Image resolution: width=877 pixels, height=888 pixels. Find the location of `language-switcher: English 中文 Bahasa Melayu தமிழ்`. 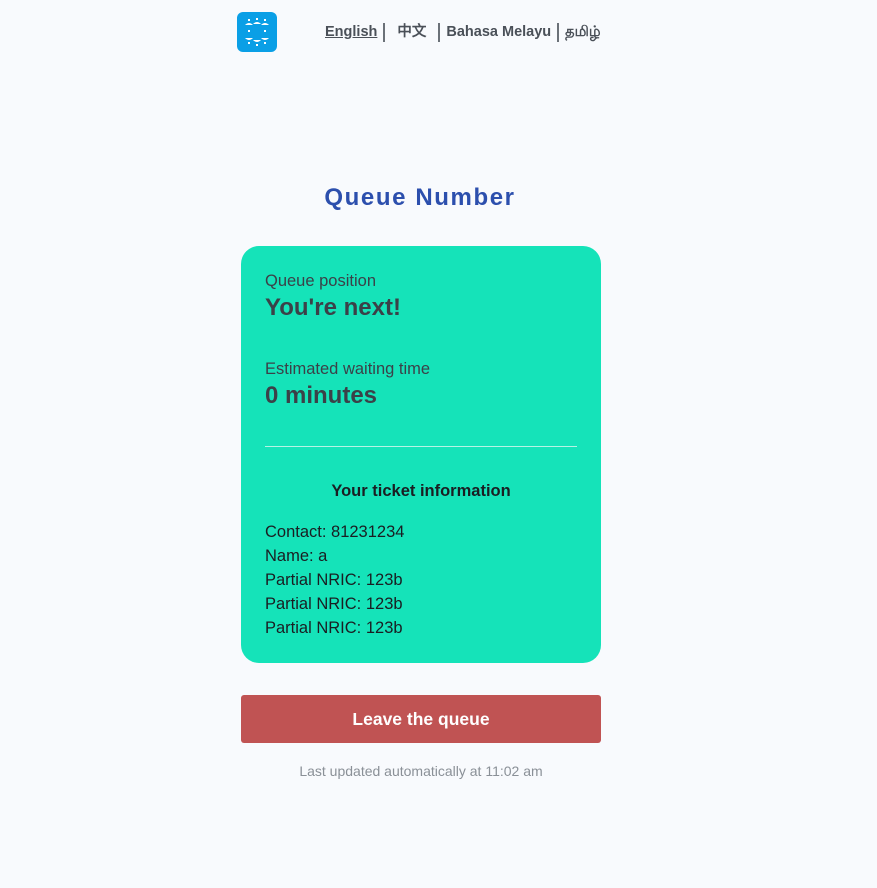

language-switcher: English 中文 Bahasa Melayu தமிழ் is located at coordinates (463, 32).